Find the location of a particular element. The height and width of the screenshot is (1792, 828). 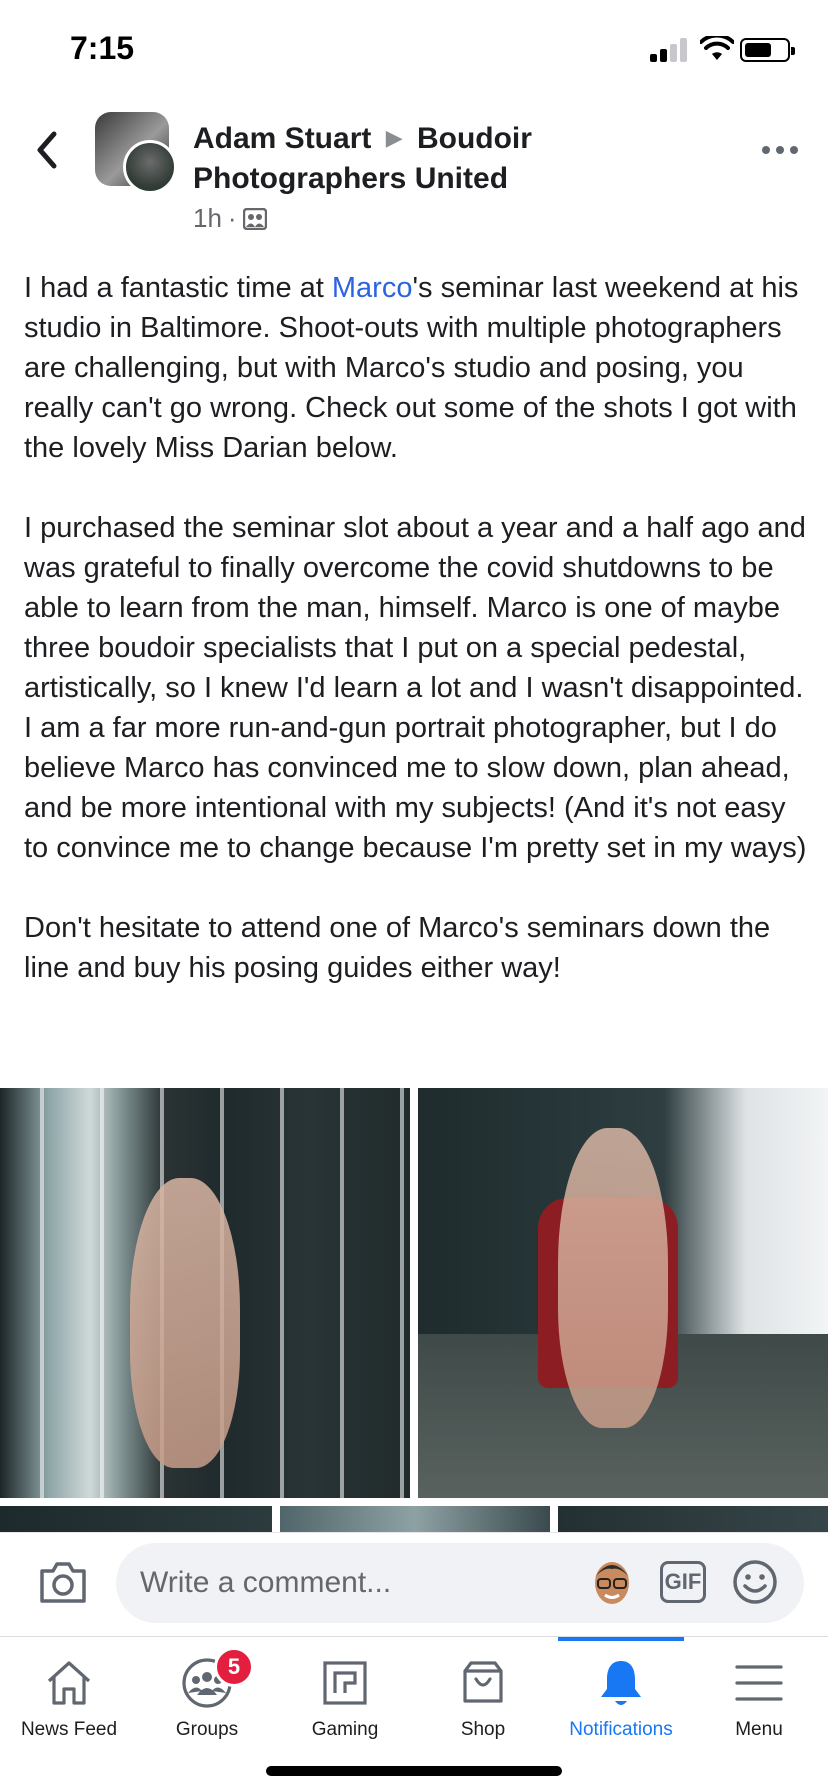

nav-menu: Menu is located at coordinates (759, 1697).